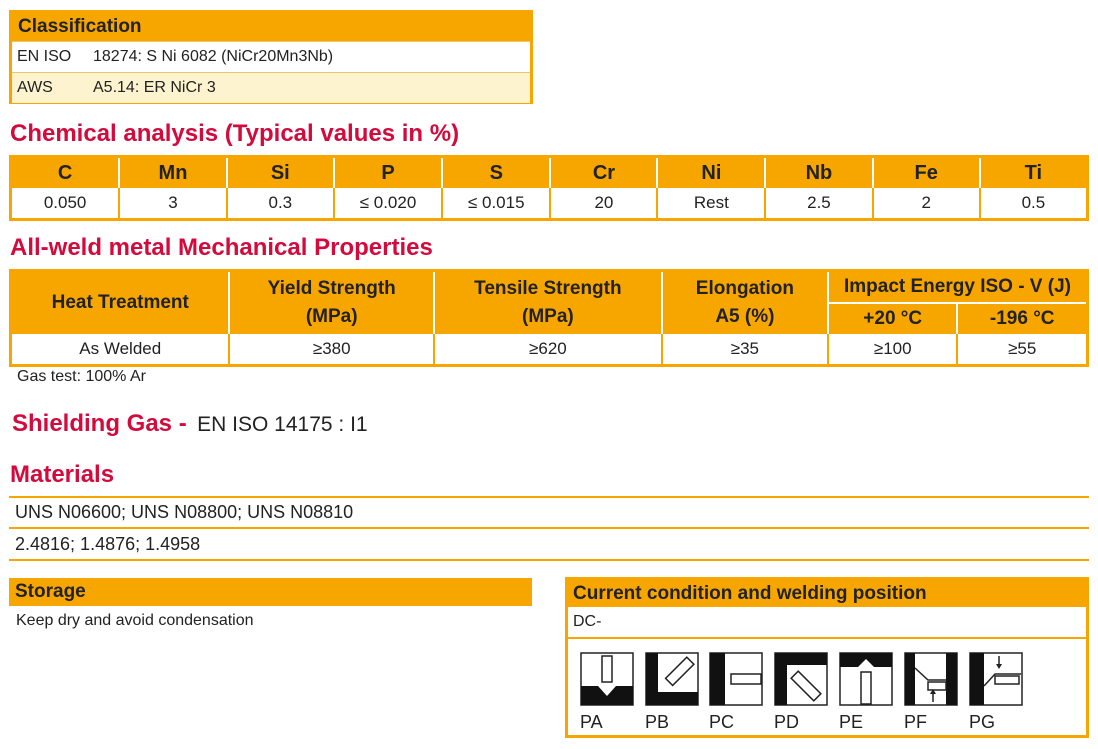  What do you see at coordinates (44, 56) in the screenshot?
I see `classification-key: EN ISO` at bounding box center [44, 56].